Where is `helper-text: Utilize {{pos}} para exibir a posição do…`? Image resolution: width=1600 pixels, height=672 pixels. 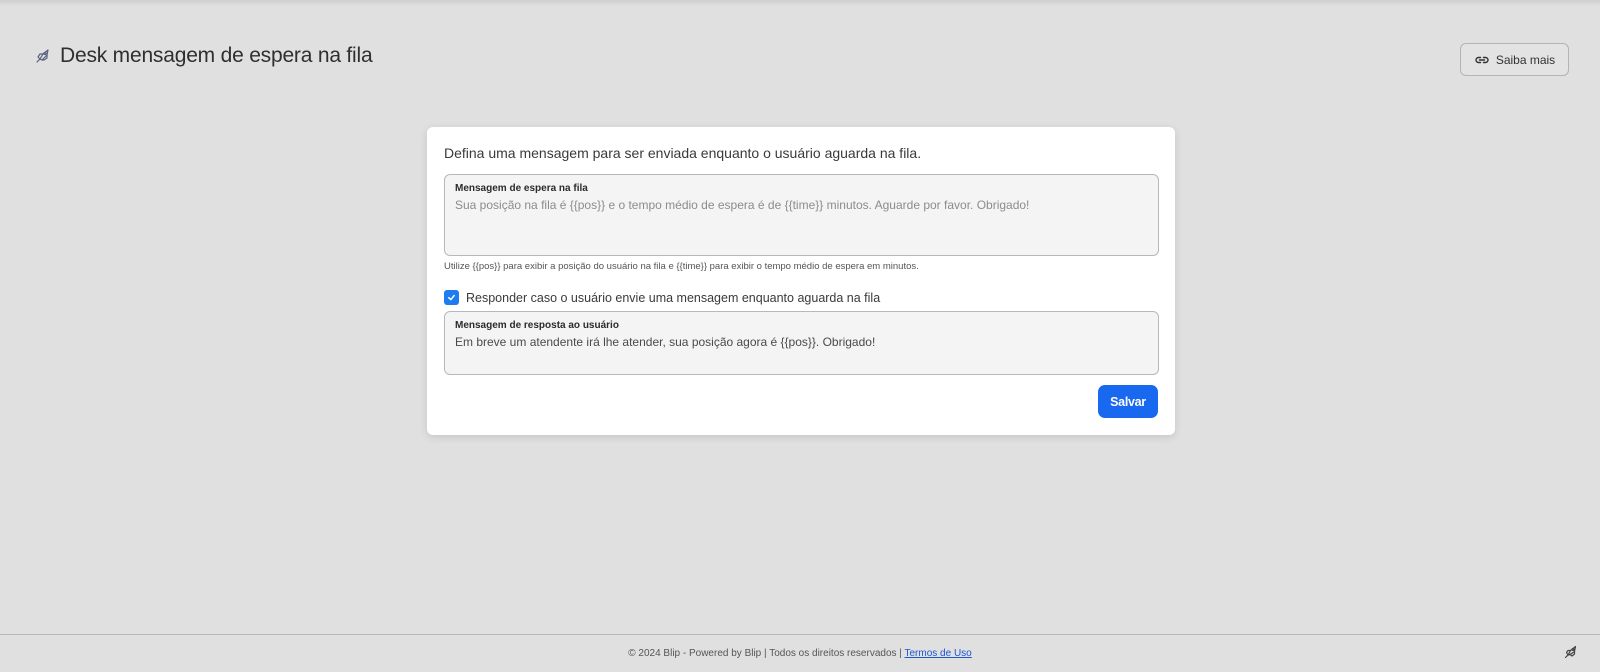
helper-text: Utilize {{pos}} para exibir a posição do… is located at coordinates (681, 266).